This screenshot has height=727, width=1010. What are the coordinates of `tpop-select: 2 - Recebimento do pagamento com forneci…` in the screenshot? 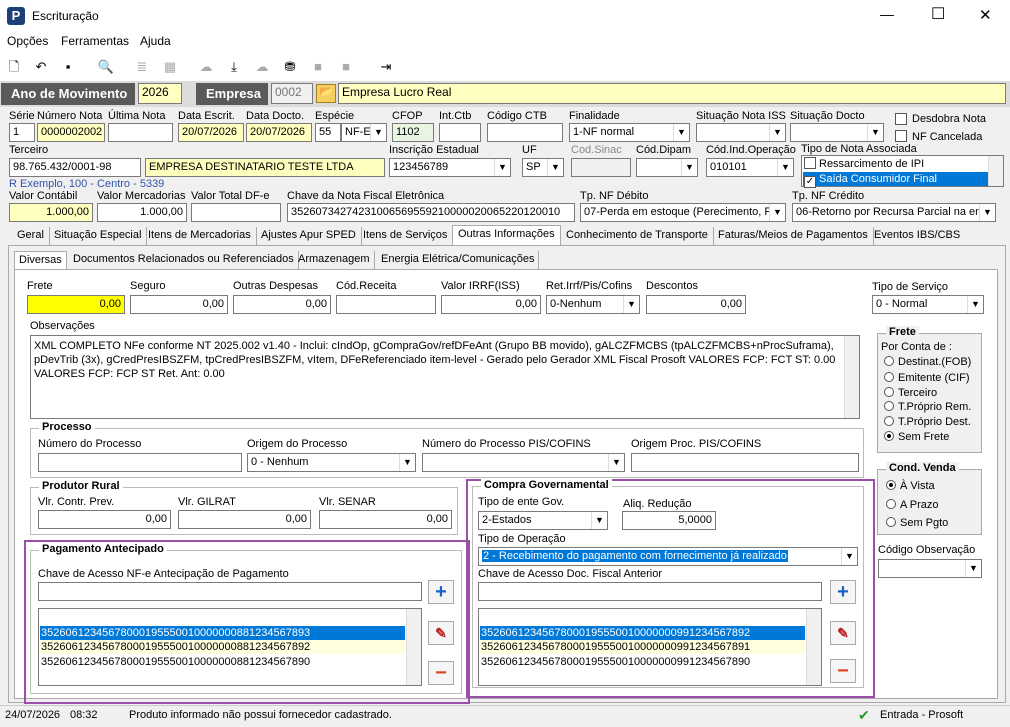 It's located at (668, 556).